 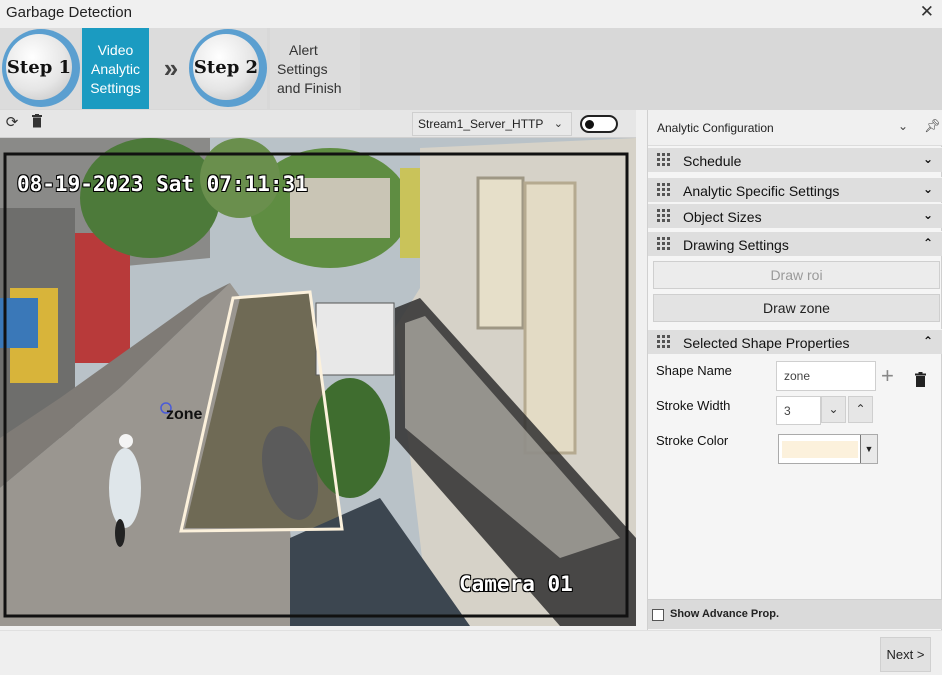 I want to click on pin-icon: 📌︎, so click(x=932, y=126).